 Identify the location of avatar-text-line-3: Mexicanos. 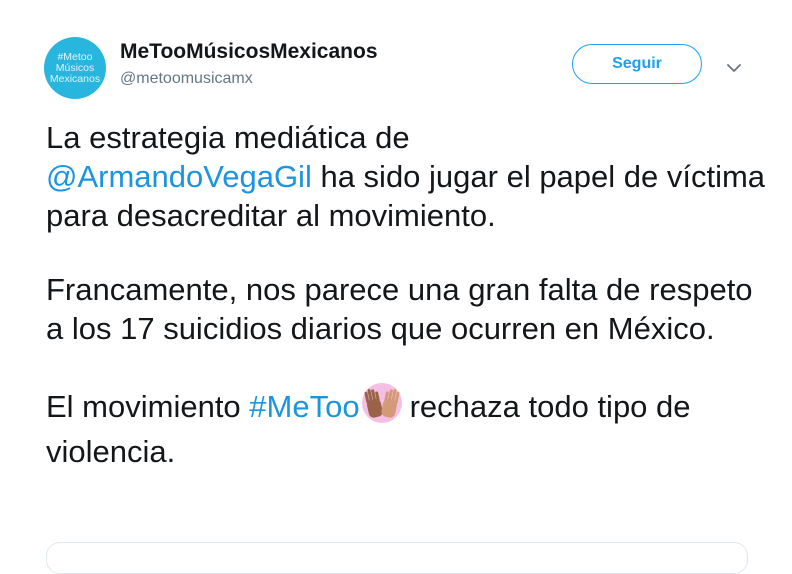
(75, 78).